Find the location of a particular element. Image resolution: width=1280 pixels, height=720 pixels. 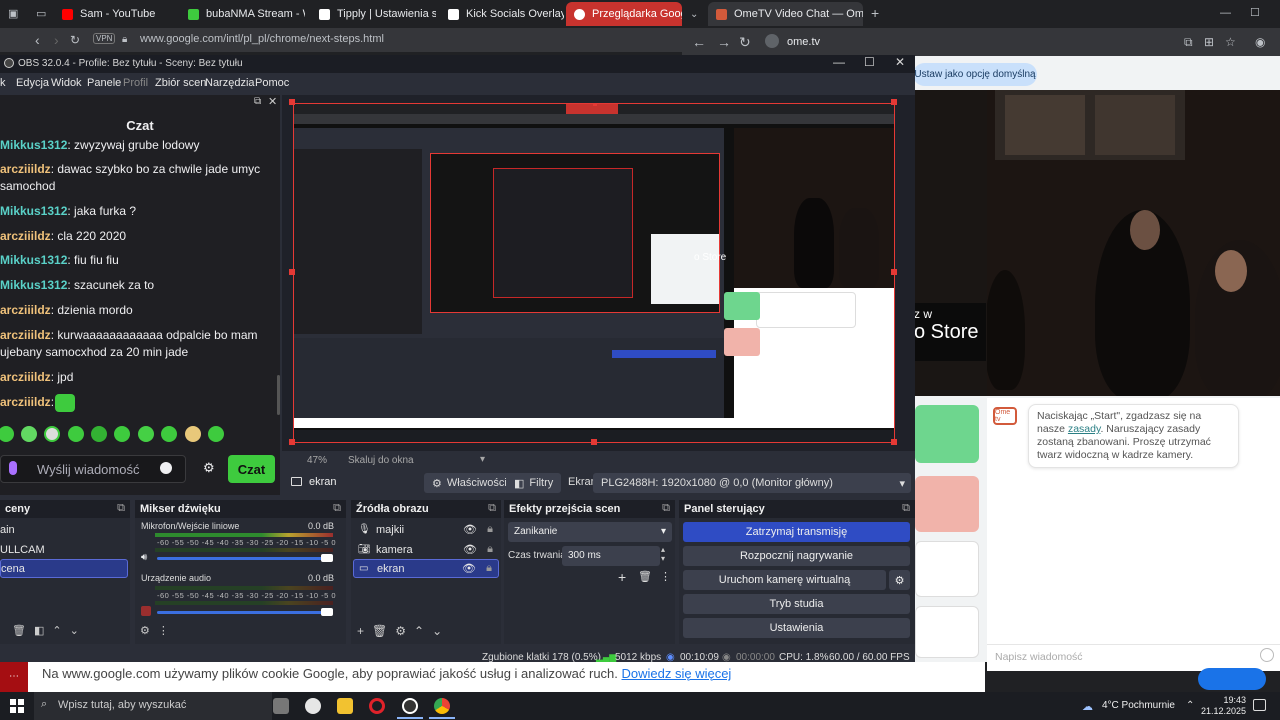

virtual-camera-settings-gear-icon: ⚙ is located at coordinates (899, 580).